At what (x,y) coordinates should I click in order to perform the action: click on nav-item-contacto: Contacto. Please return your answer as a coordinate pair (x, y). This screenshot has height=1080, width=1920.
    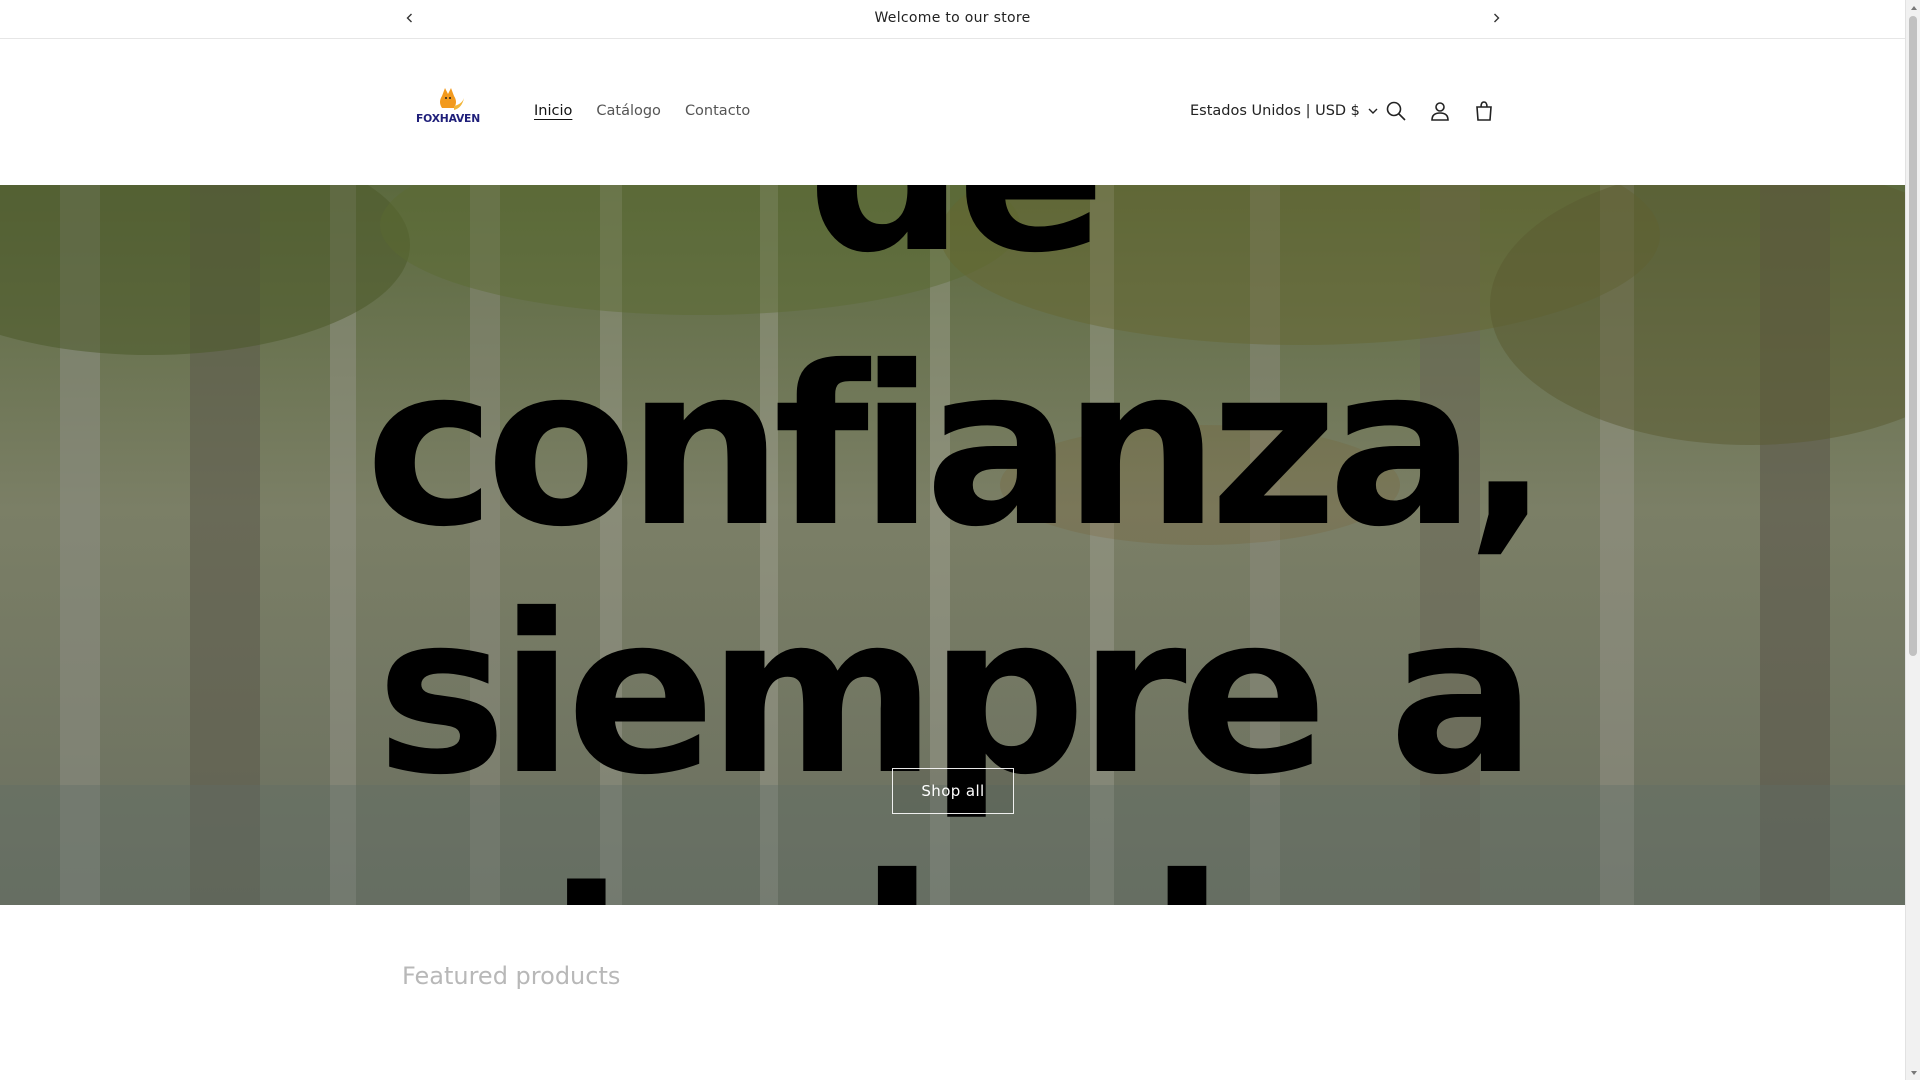
    Looking at the image, I should click on (717, 111).